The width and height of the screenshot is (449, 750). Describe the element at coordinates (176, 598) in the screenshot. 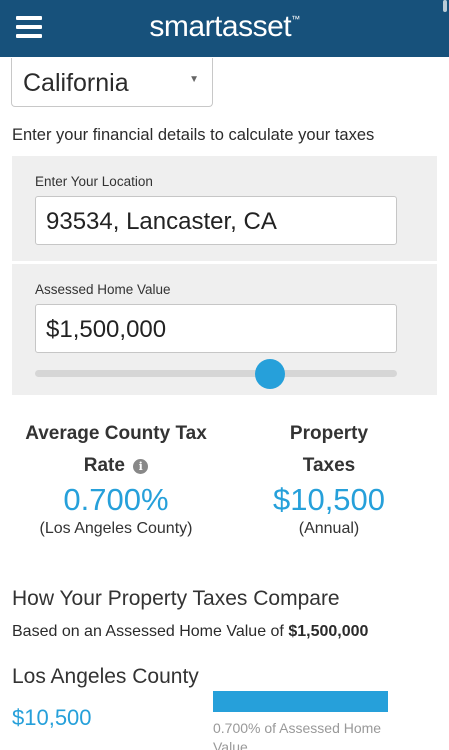

I see `compare-title: How Your Property Taxes Compare` at that location.